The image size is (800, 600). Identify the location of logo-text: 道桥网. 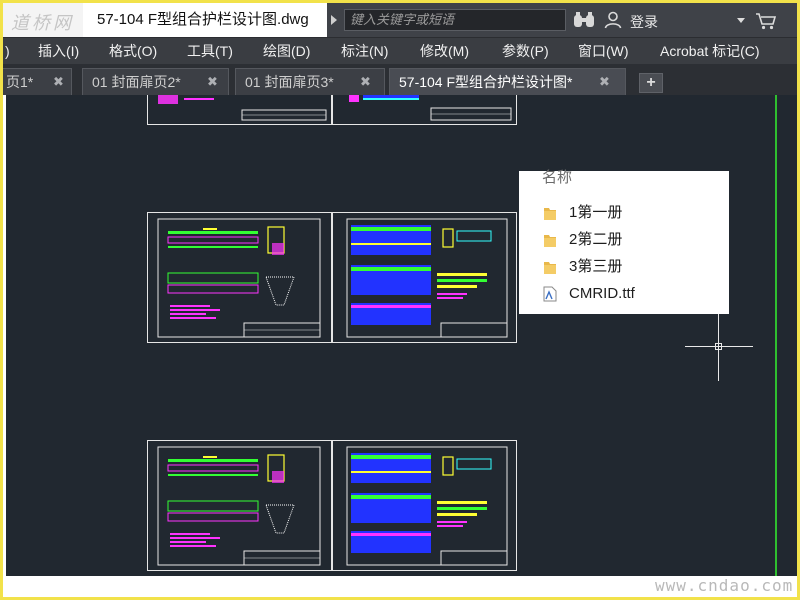
(42, 23).